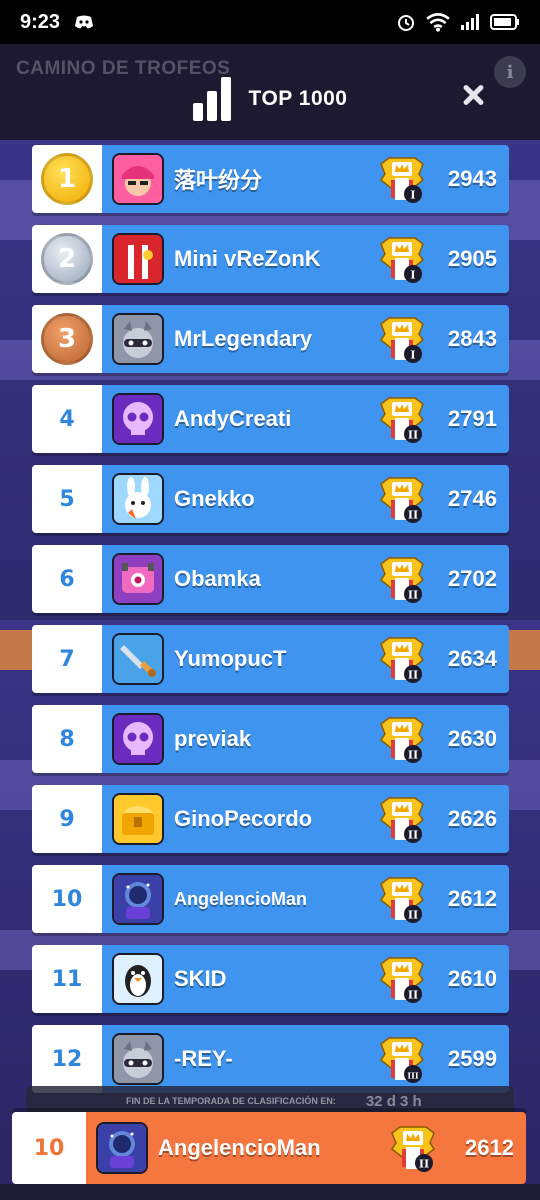 The width and height of the screenshot is (540, 1200). I want to click on current-player-row: 10 AngelencioMan II 2612, so click(269, 1148).